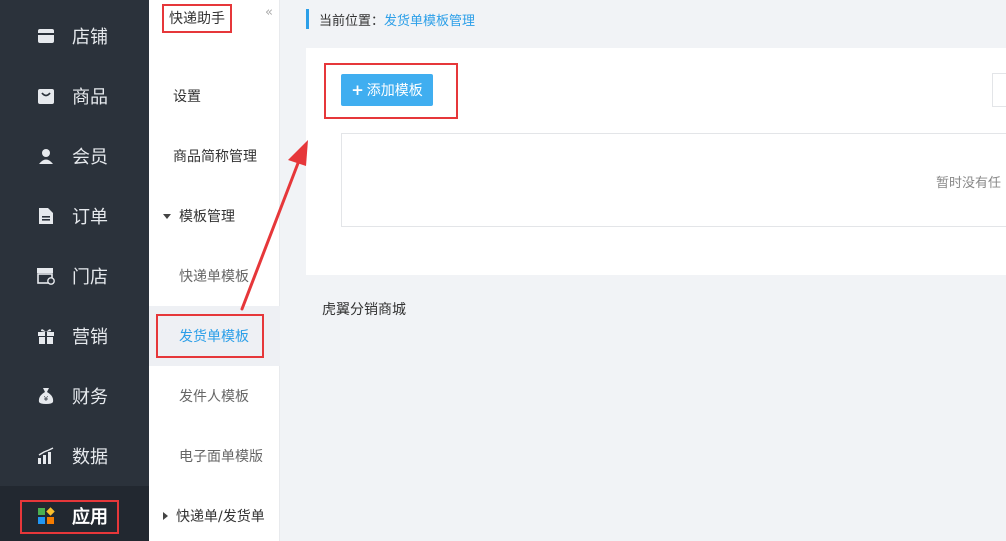 This screenshot has width=1006, height=541. I want to click on caret-right-icon, so click(165, 516).